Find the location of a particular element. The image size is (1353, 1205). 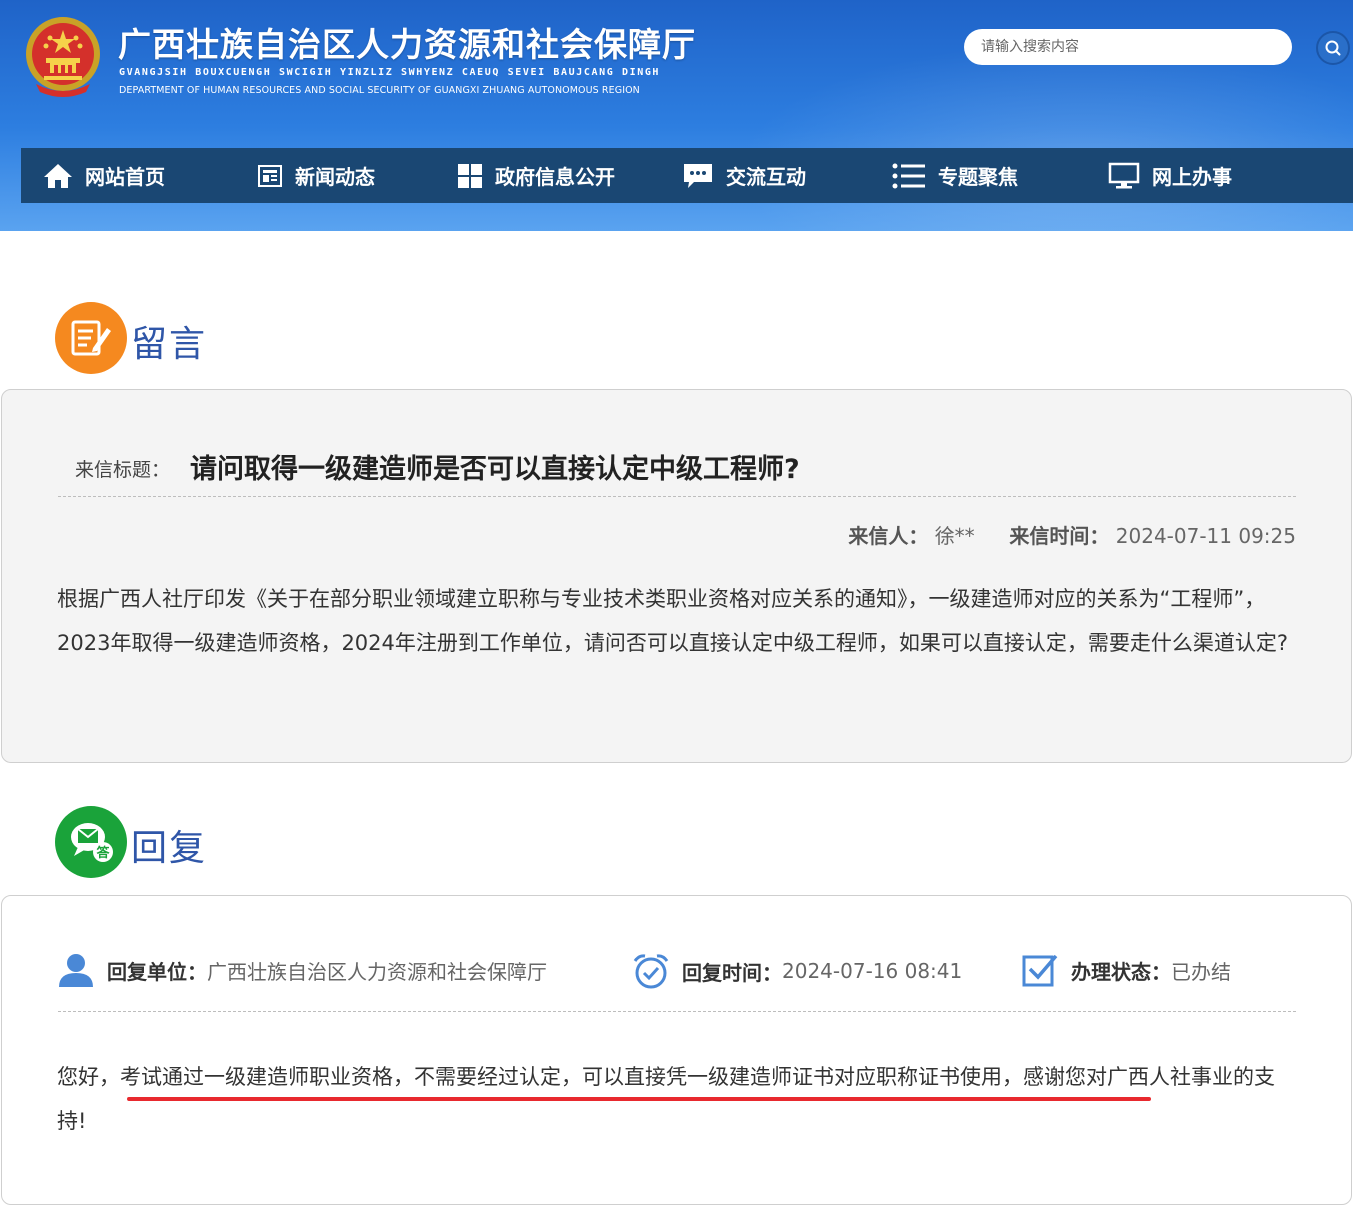

nav-item-label: 新闻动态 is located at coordinates (335, 177).